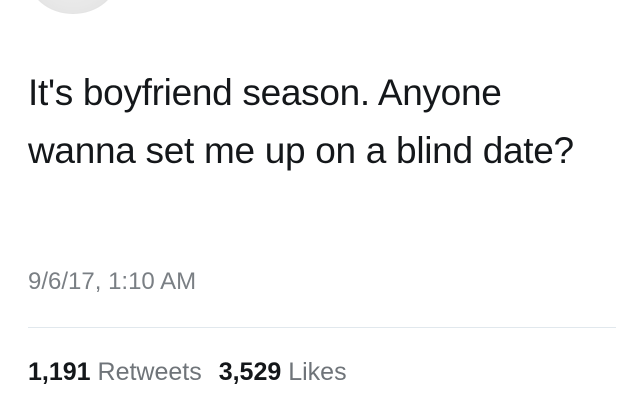 The height and width of the screenshot is (405, 640). Describe the element at coordinates (250, 372) in the screenshot. I see `likes-count: 3,529` at that location.